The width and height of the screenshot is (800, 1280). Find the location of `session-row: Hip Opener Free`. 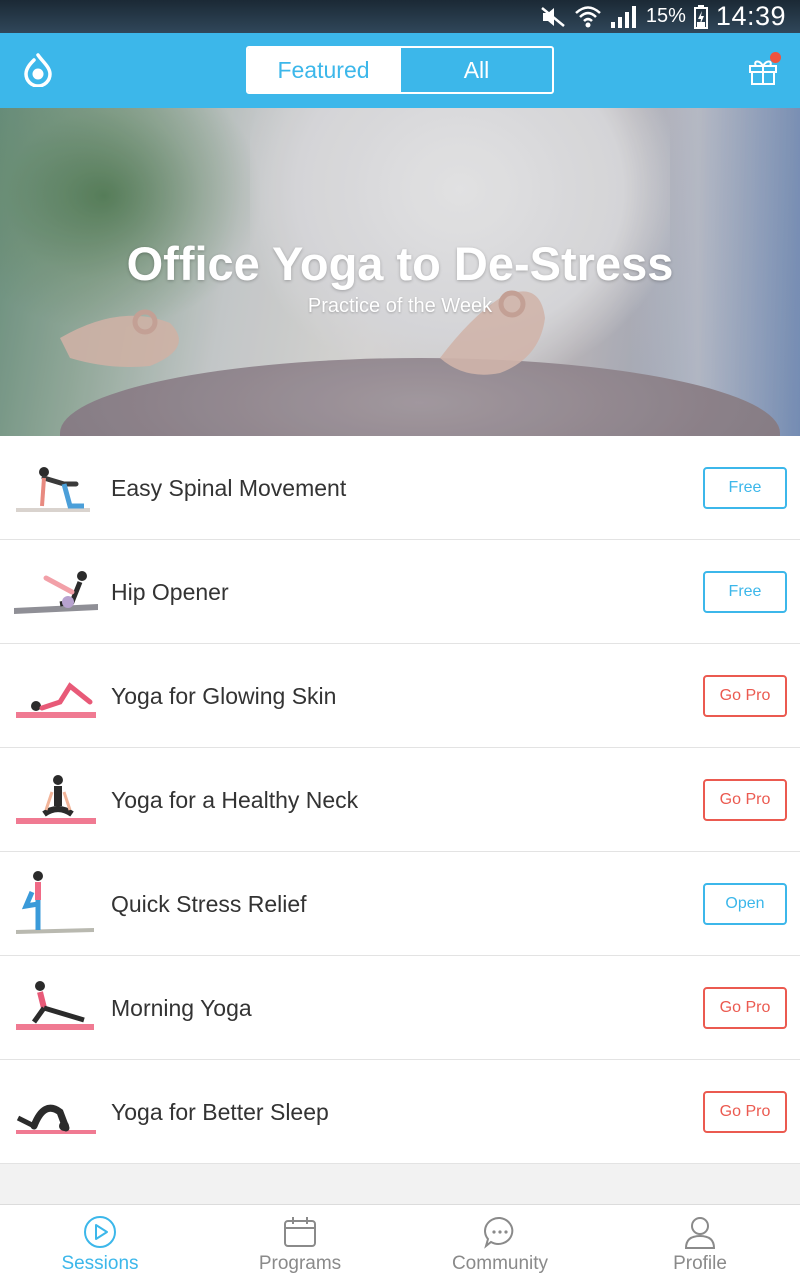

session-row: Hip Opener Free is located at coordinates (400, 592).